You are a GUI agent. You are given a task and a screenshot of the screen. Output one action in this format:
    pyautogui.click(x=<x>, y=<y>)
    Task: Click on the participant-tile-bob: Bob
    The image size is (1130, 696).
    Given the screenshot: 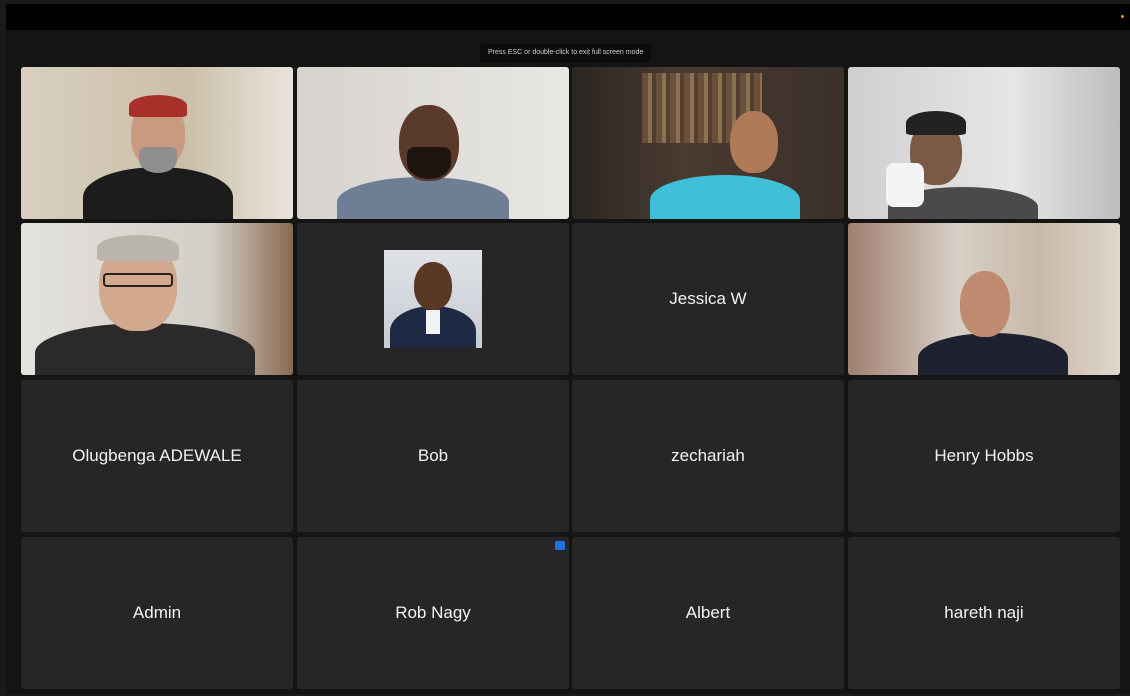 What is the action you would take?
    pyautogui.click(x=433, y=456)
    